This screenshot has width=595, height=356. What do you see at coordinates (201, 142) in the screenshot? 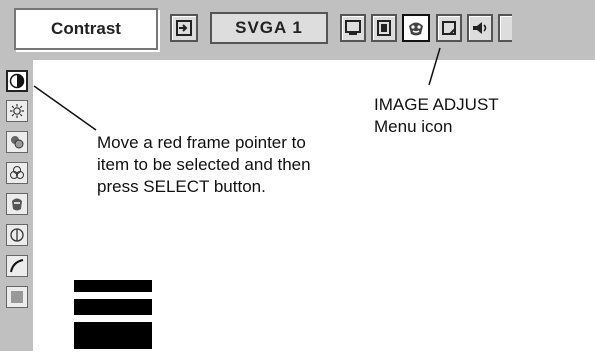
I see `instruction-line: Move a red frame pointer to` at bounding box center [201, 142].